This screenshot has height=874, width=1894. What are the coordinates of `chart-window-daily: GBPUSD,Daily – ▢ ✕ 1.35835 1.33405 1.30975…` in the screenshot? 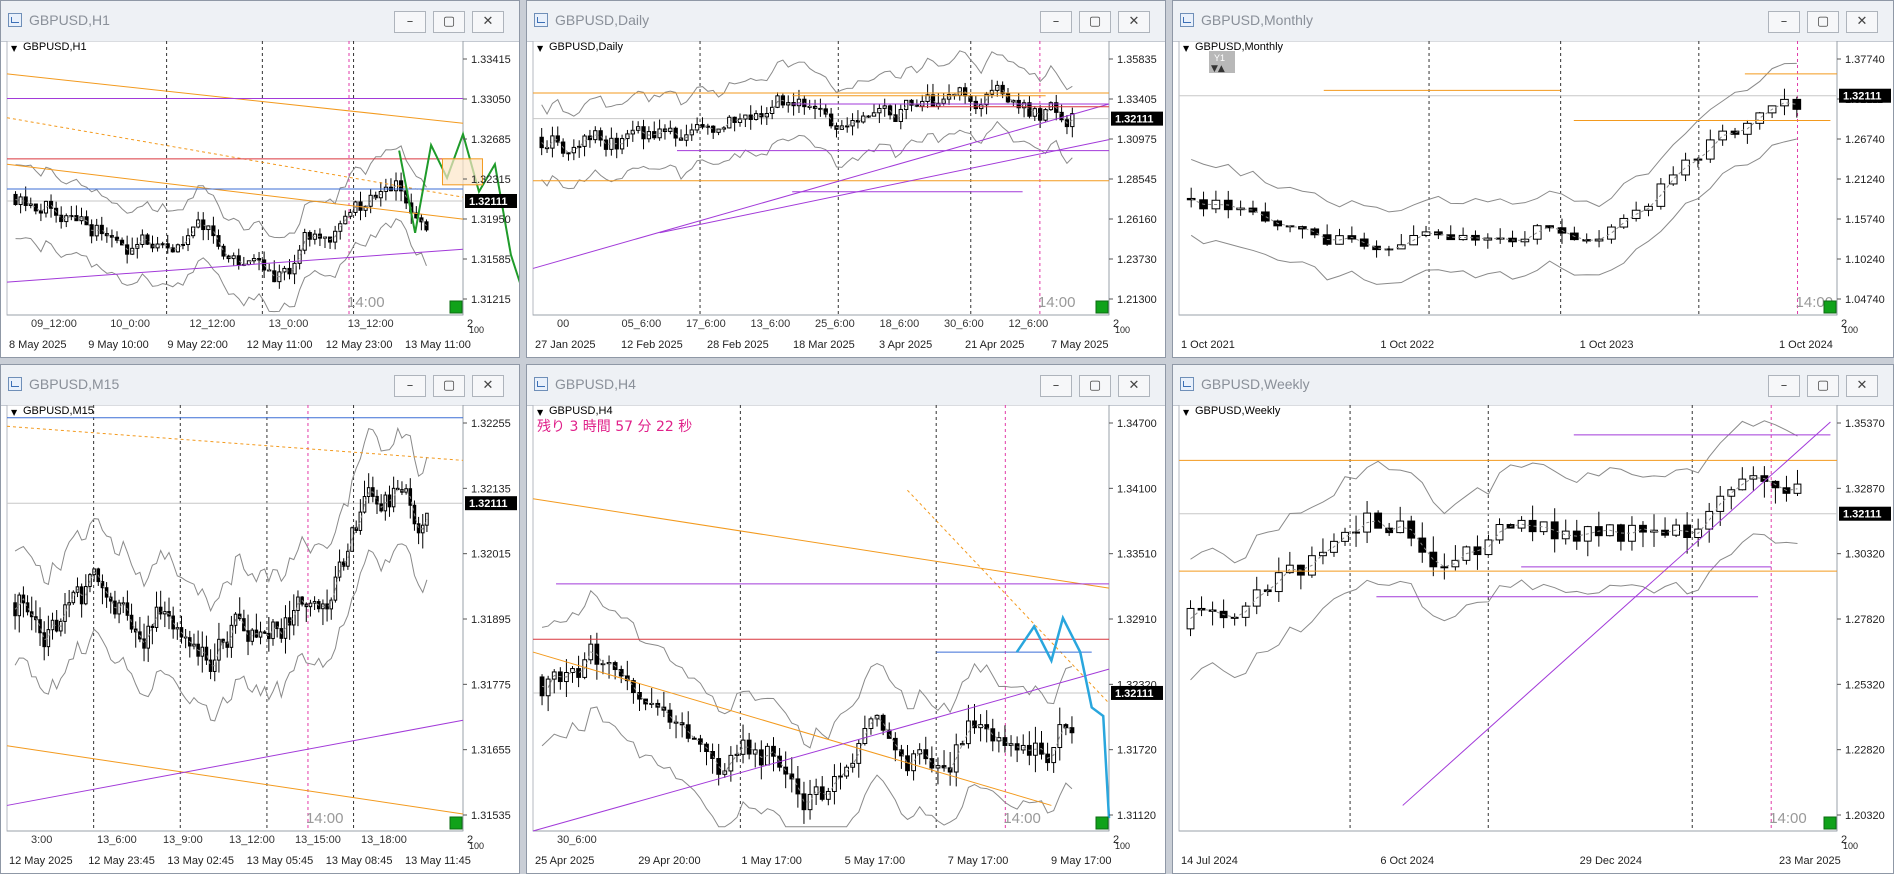 It's located at (846, 179).